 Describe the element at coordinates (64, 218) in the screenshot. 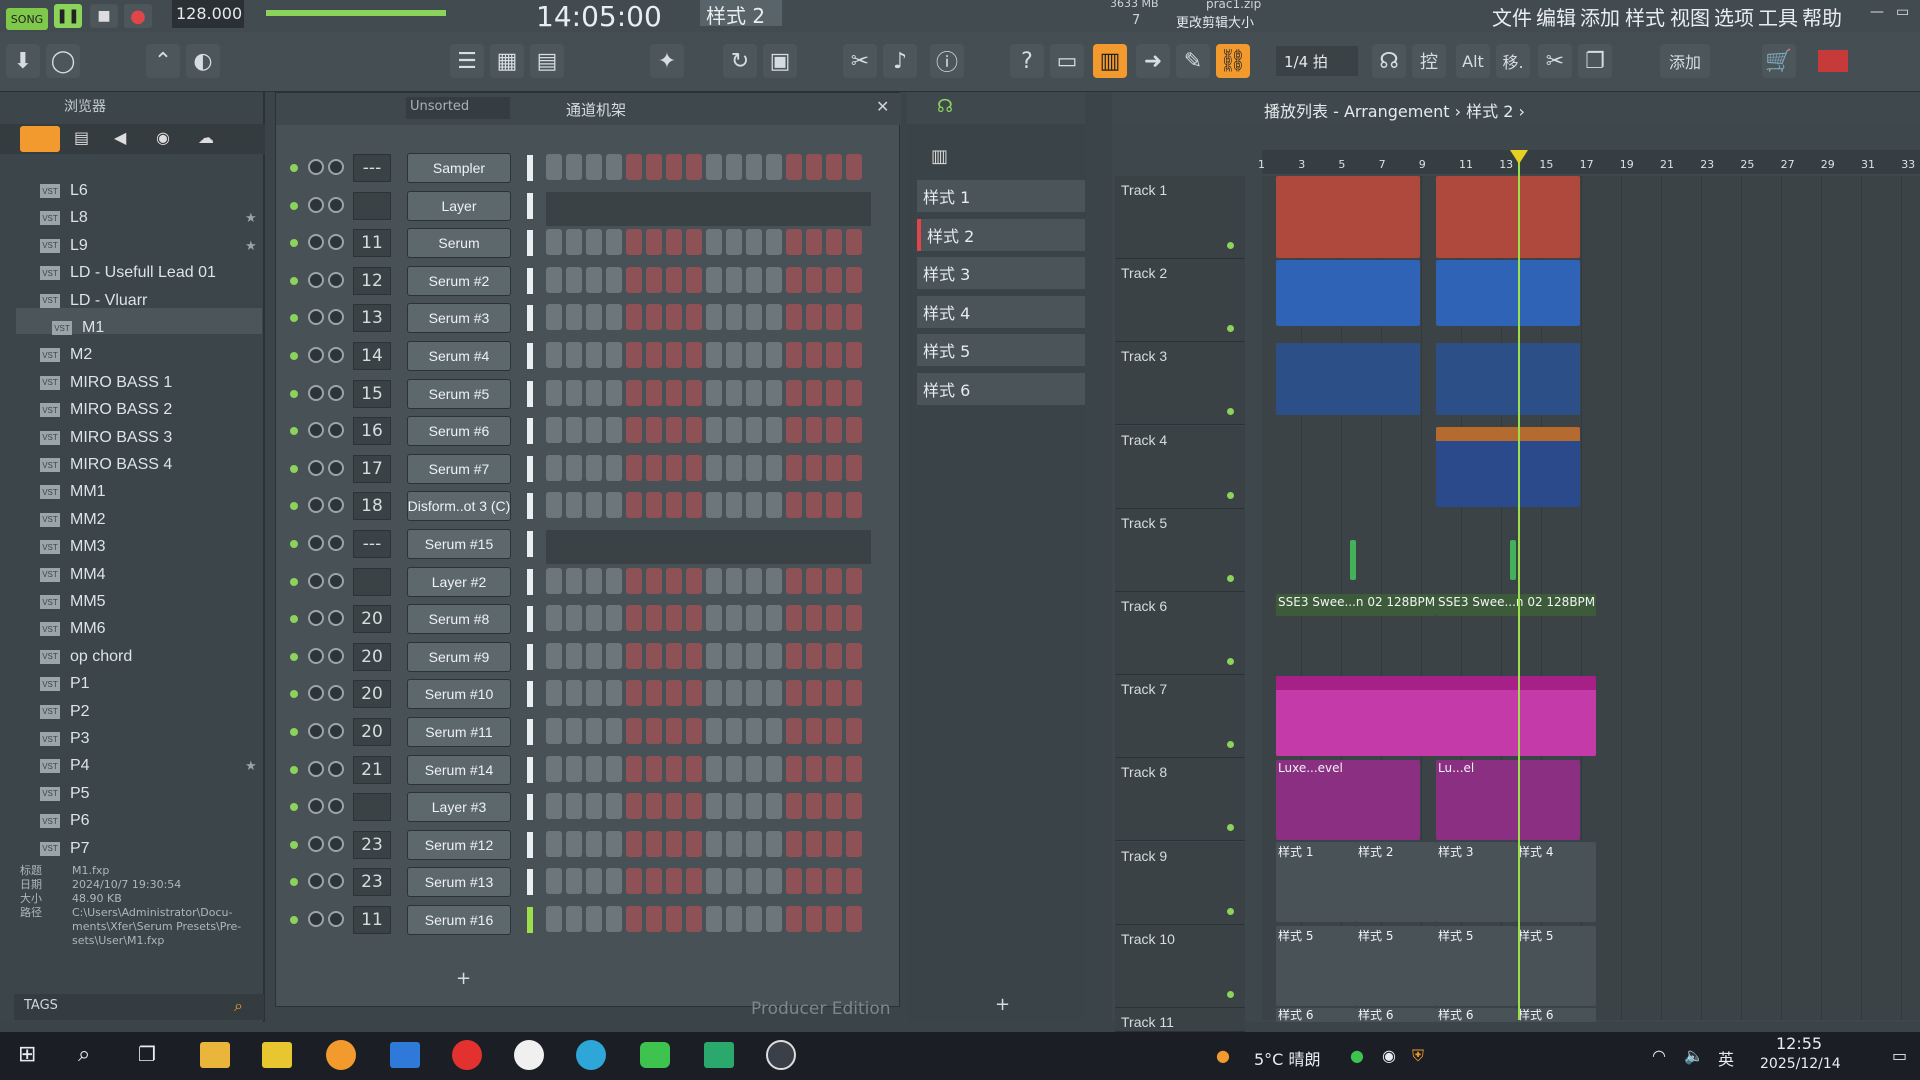

I see `browser-item: VST L8` at that location.